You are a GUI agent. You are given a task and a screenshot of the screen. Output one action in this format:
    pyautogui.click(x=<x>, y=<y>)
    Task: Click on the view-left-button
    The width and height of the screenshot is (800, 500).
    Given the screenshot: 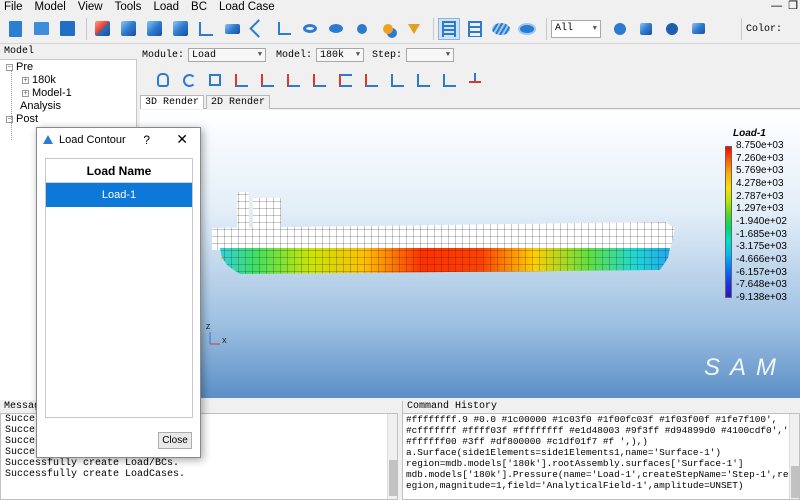 What is the action you would take?
    pyautogui.click(x=293, y=80)
    